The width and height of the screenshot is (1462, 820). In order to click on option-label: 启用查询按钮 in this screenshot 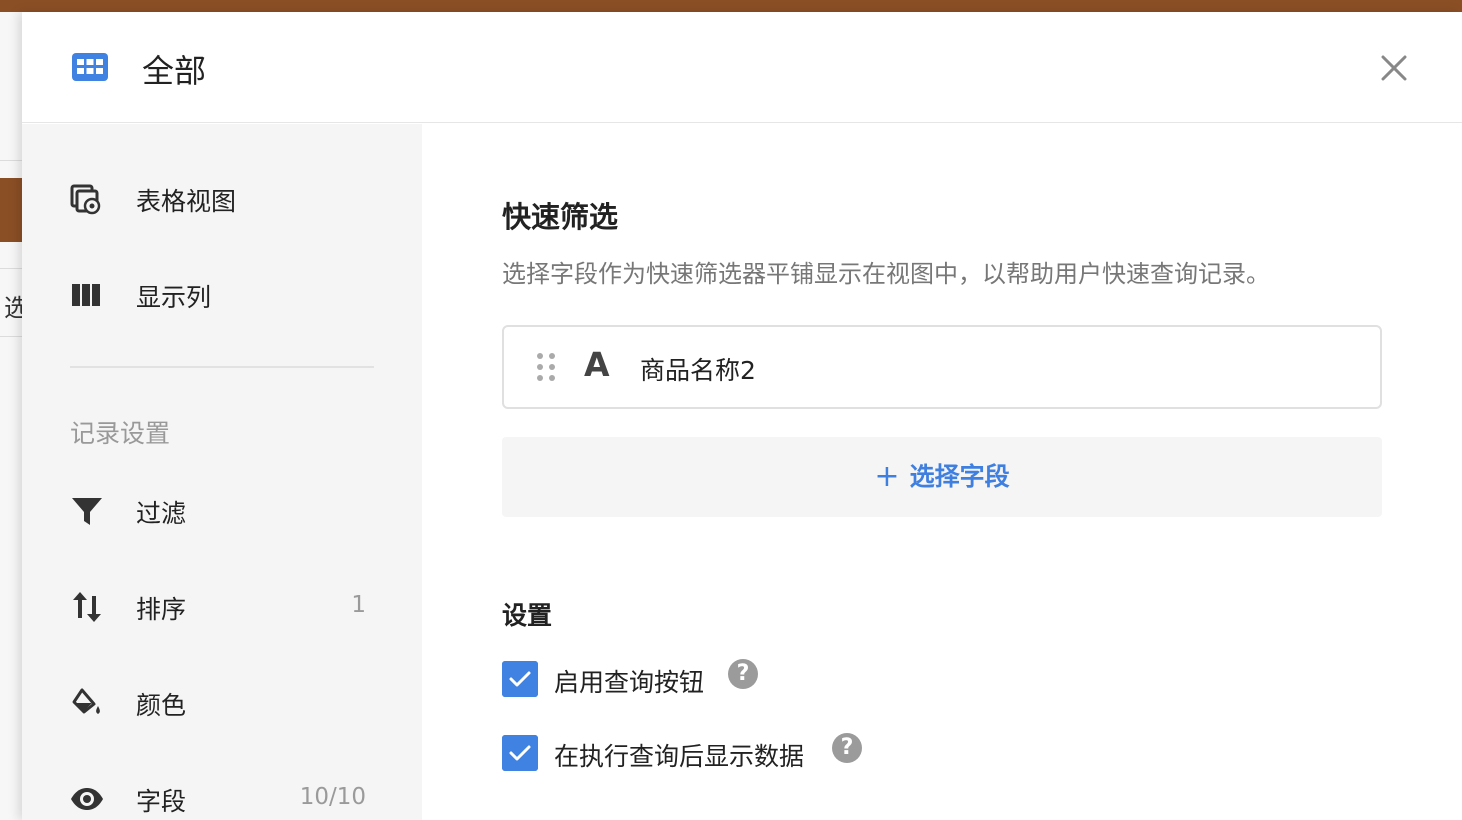, I will do `click(629, 682)`.